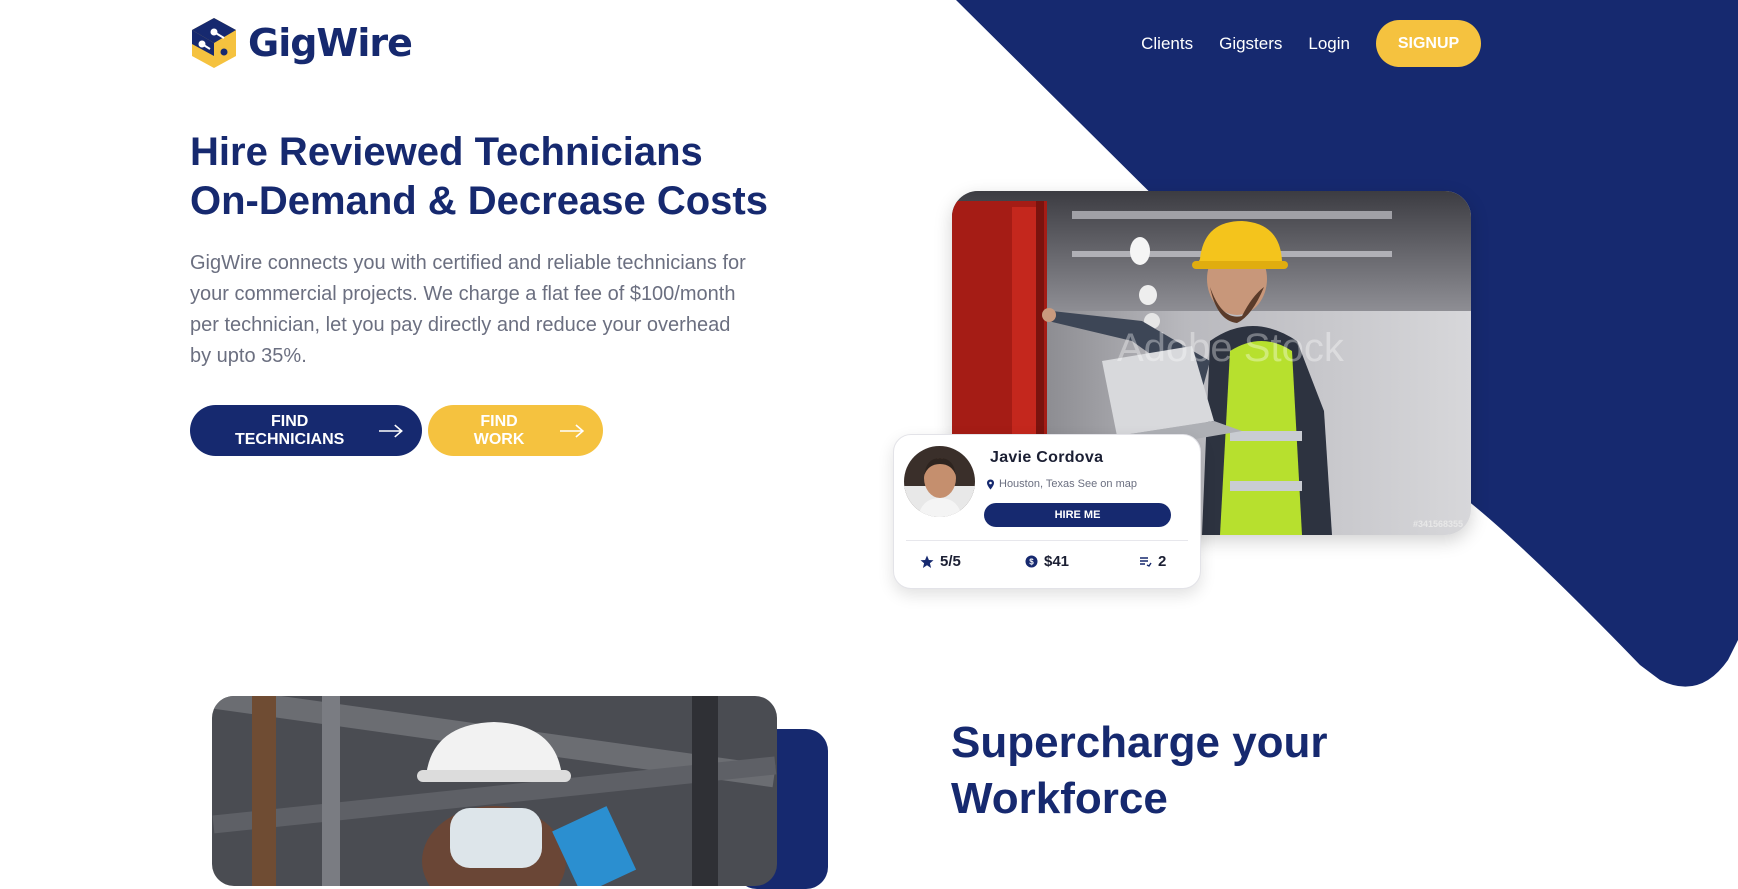 This screenshot has height=889, width=1738. Describe the element at coordinates (1428, 43) in the screenshot. I see `signup-button: SIGNUP` at that location.